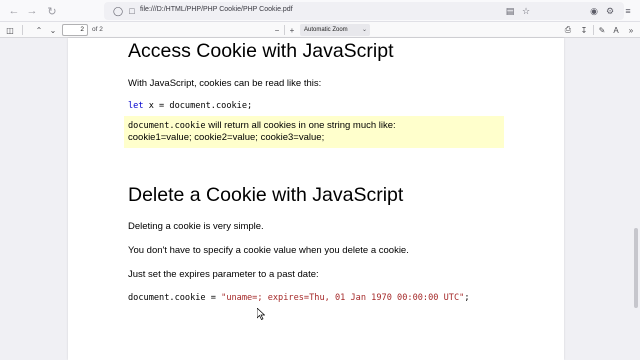 The image size is (640, 360). I want to click on save-icon: ↧, so click(584, 30).